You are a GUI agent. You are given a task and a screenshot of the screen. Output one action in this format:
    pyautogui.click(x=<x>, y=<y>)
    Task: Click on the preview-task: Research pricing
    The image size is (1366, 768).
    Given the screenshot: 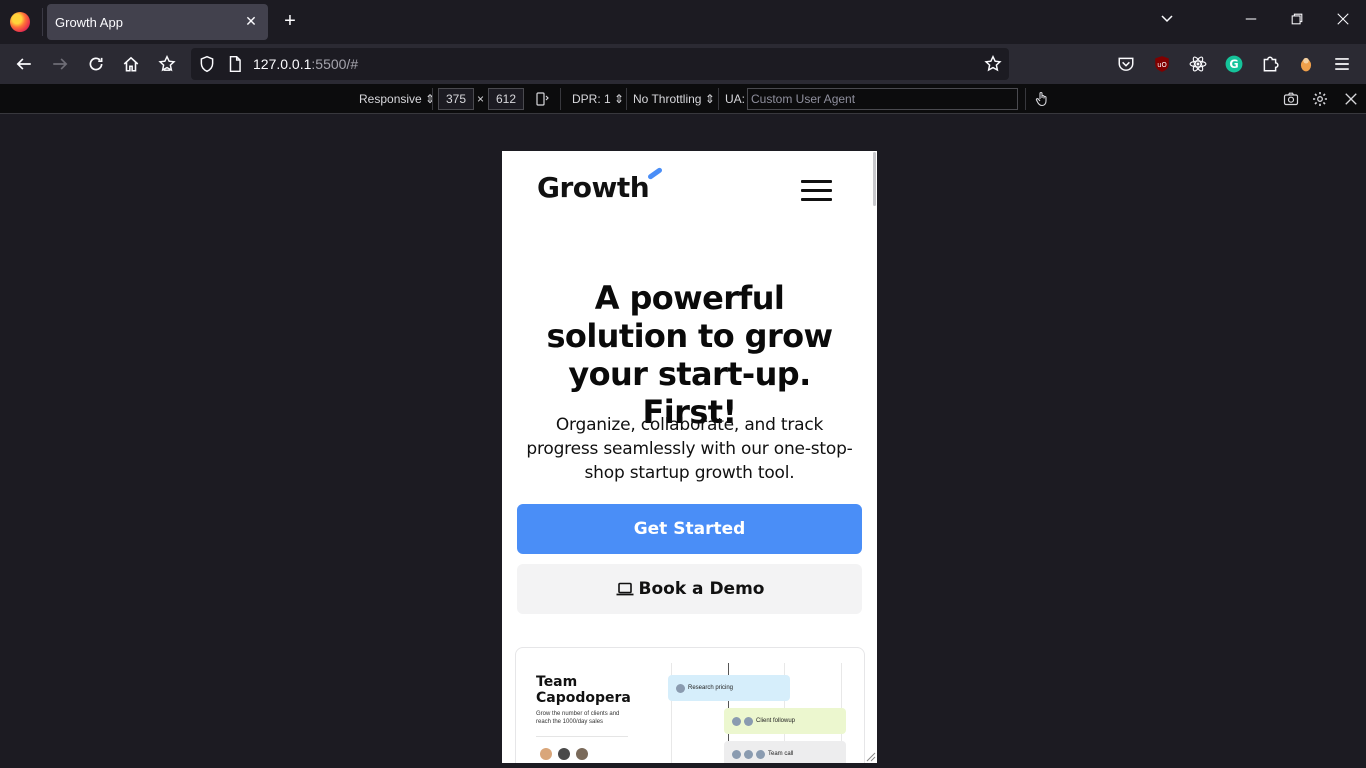 What is the action you would take?
    pyautogui.click(x=729, y=688)
    